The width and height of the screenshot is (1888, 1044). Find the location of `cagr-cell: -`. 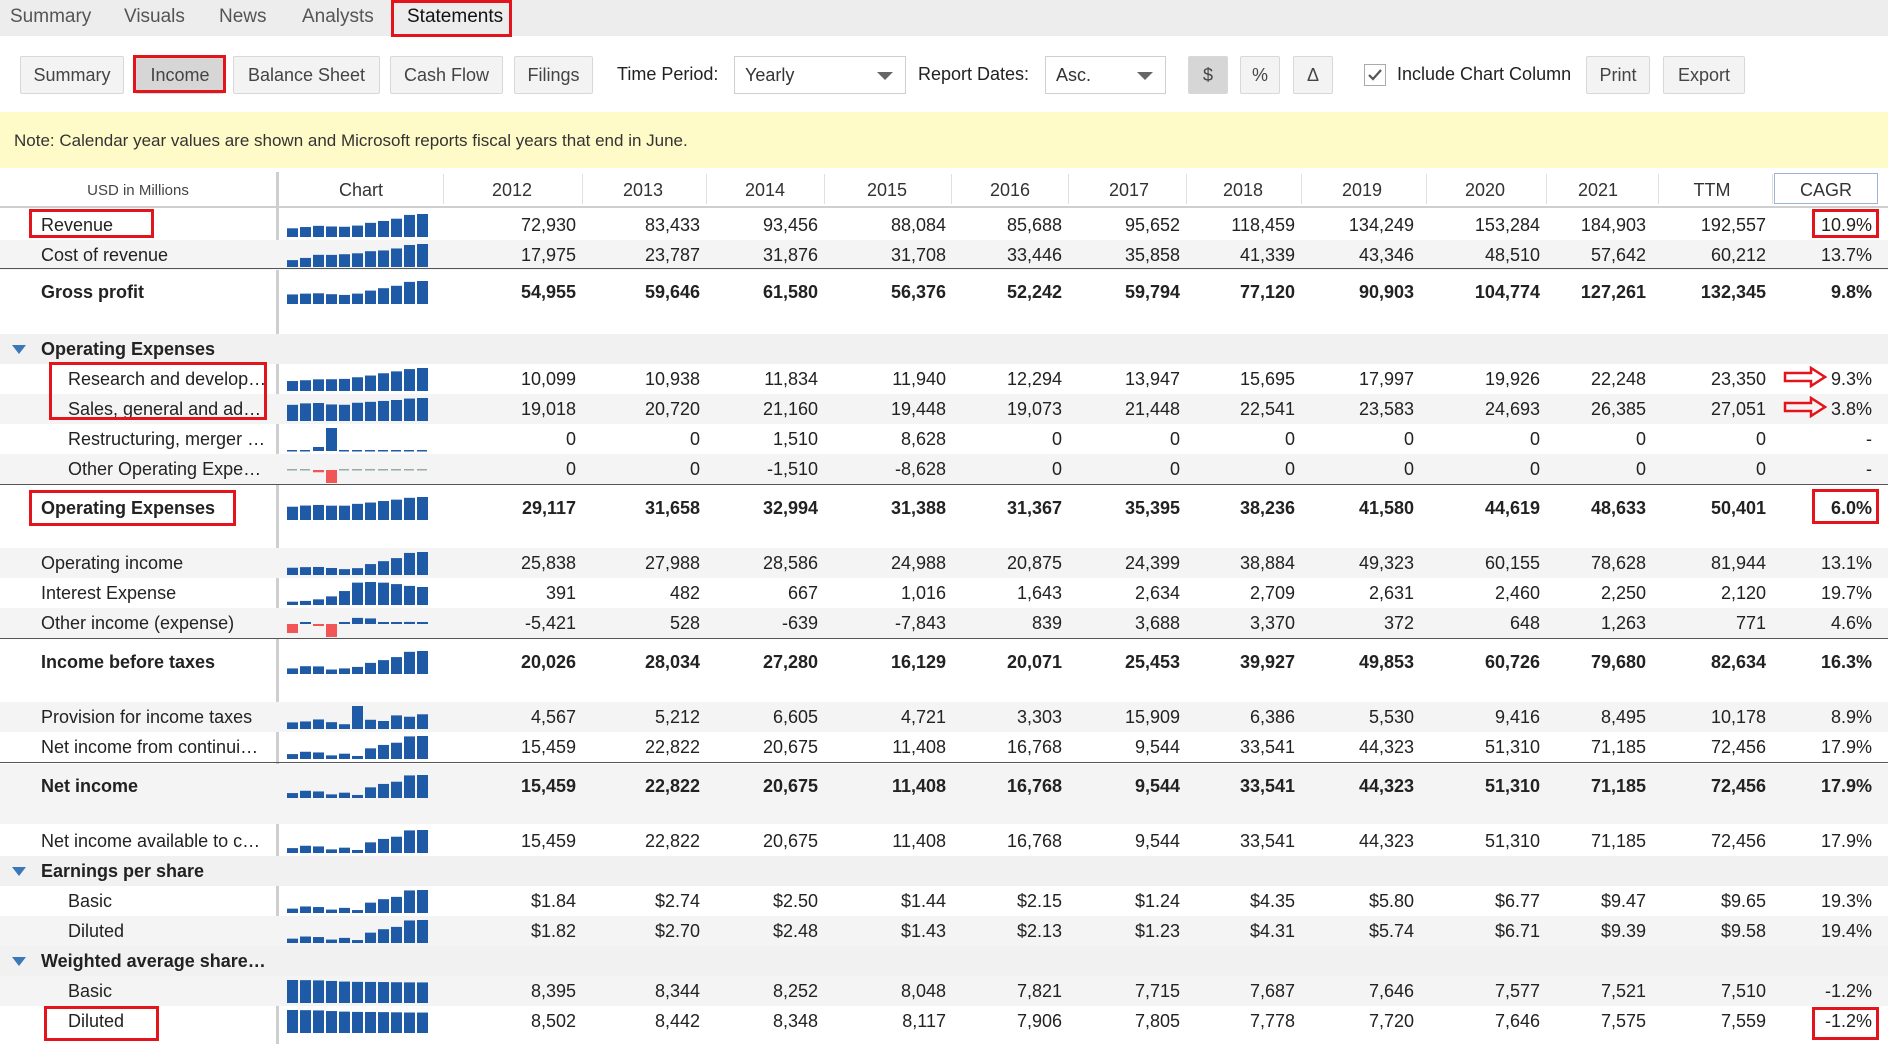

cagr-cell: - is located at coordinates (1869, 439).